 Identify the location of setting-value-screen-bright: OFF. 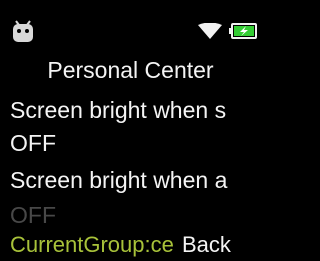
(130, 143).